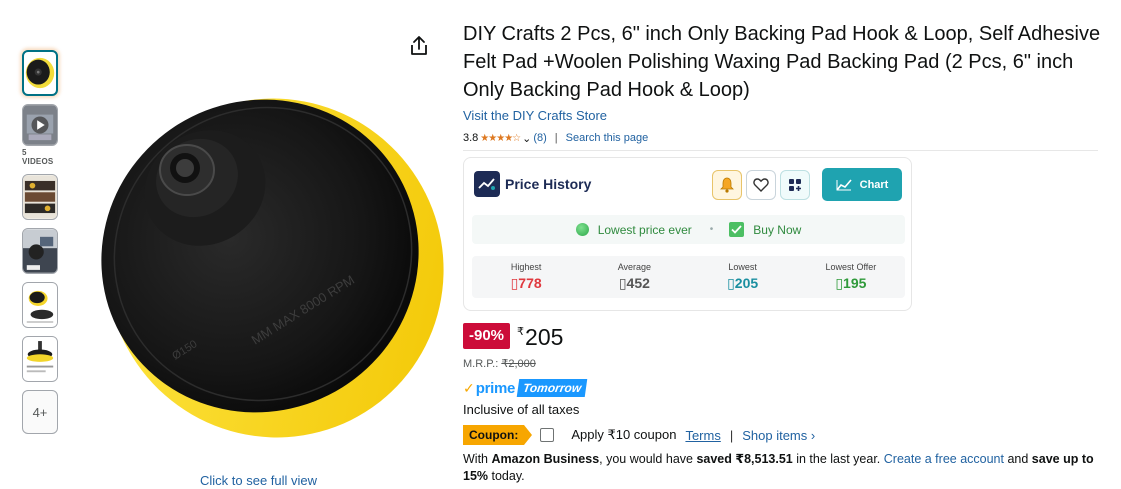 This screenshot has height=489, width=1121. I want to click on chart-button-label: Chart, so click(874, 184).